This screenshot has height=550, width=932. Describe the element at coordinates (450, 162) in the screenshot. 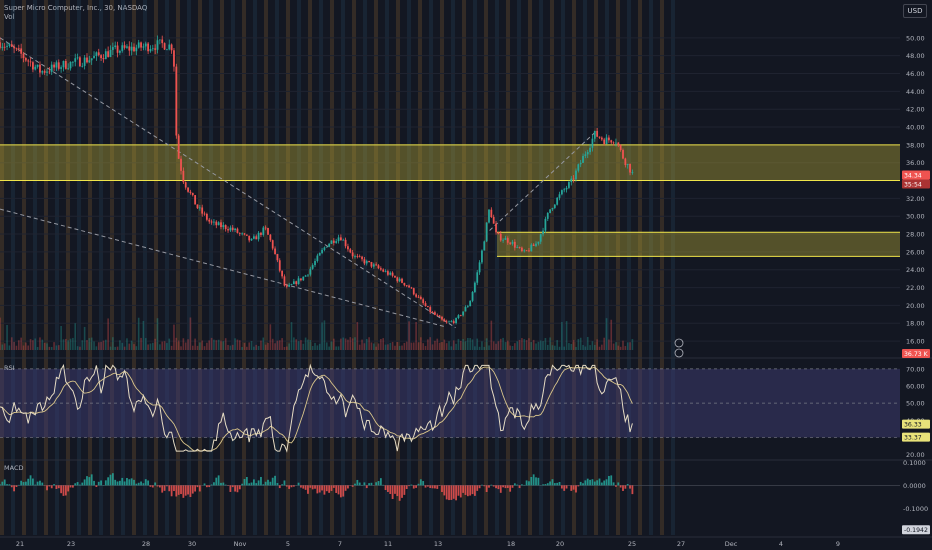

I see `price-zone` at that location.